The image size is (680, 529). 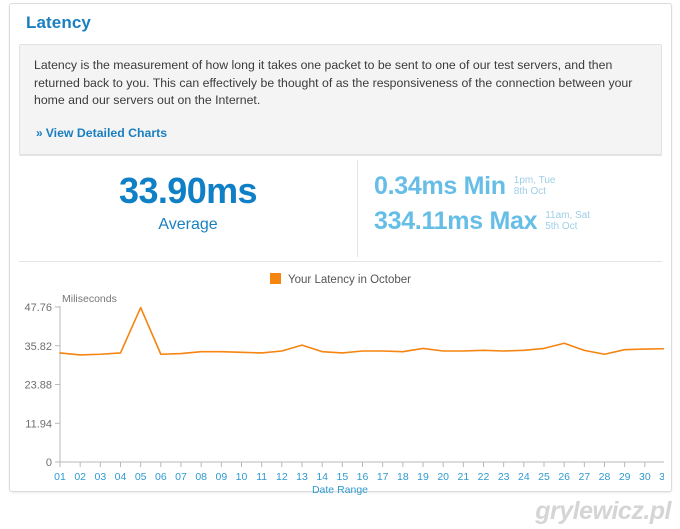 What do you see at coordinates (201, 477) in the screenshot?
I see `x-axis-tick-label: 08` at bounding box center [201, 477].